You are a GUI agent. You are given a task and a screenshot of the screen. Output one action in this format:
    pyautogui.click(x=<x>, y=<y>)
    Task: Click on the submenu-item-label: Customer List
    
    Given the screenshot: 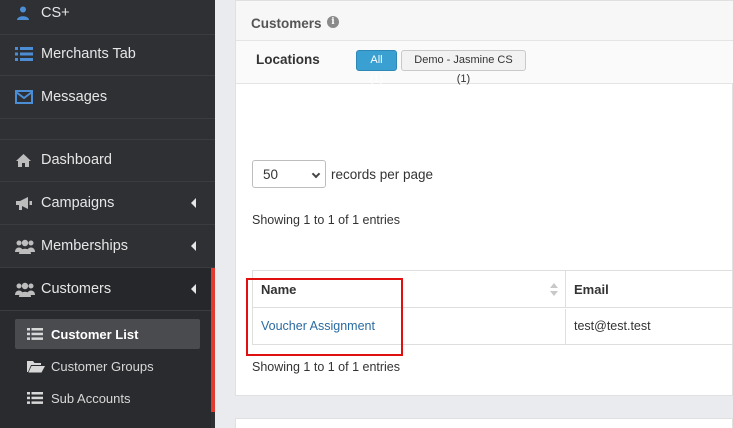 What is the action you would take?
    pyautogui.click(x=95, y=334)
    